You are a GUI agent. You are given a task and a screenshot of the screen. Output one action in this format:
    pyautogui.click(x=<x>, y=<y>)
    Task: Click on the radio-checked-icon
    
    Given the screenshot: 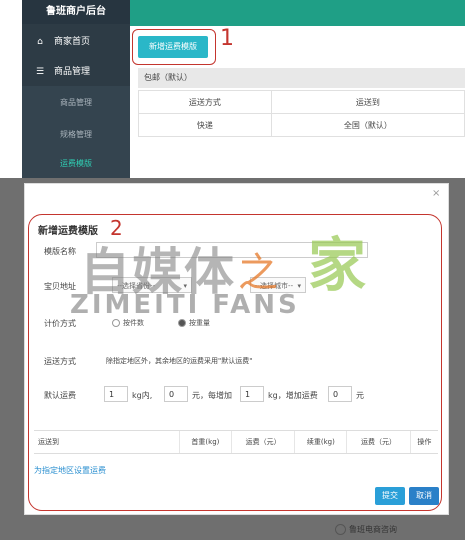 What is the action you would take?
    pyautogui.click(x=182, y=323)
    